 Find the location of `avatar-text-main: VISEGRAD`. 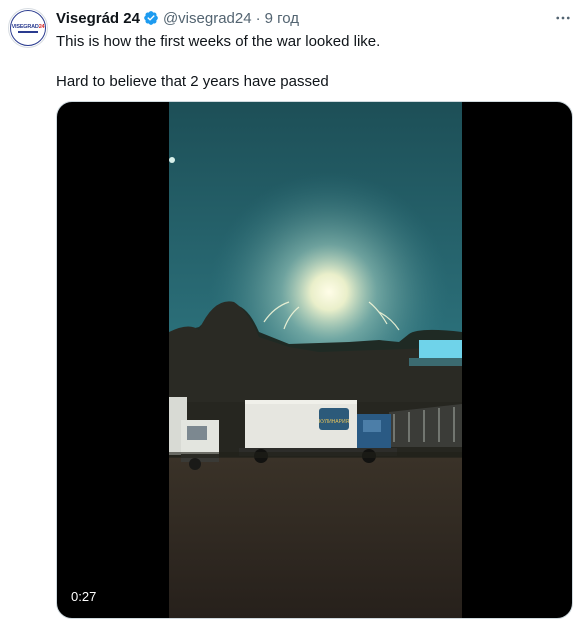

avatar-text-main: VISEGRAD is located at coordinates (25, 26).